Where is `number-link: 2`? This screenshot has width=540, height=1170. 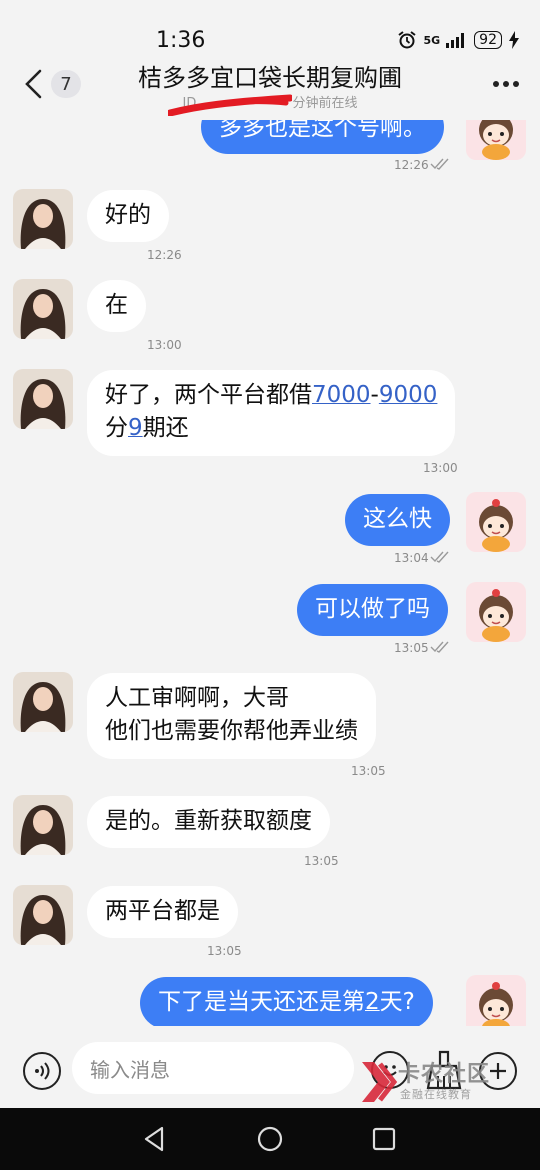
number-link: 2 is located at coordinates (372, 1002).